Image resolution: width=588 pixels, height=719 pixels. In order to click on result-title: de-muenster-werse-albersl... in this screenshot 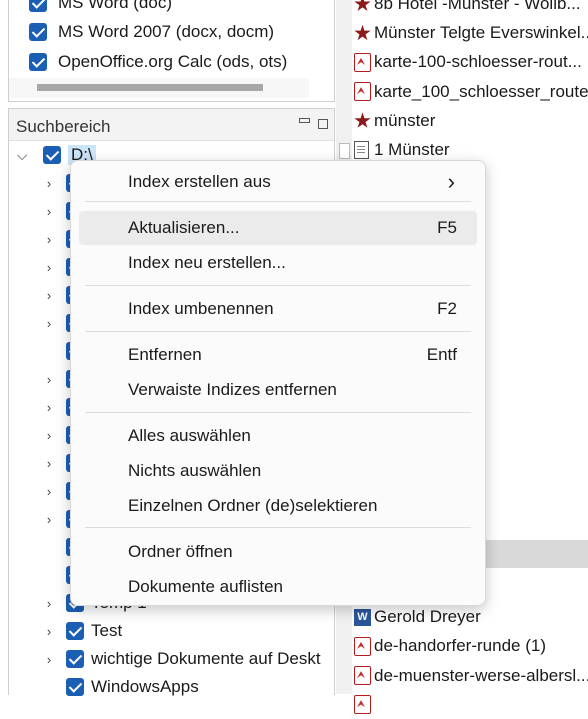, I will do `click(481, 675)`.